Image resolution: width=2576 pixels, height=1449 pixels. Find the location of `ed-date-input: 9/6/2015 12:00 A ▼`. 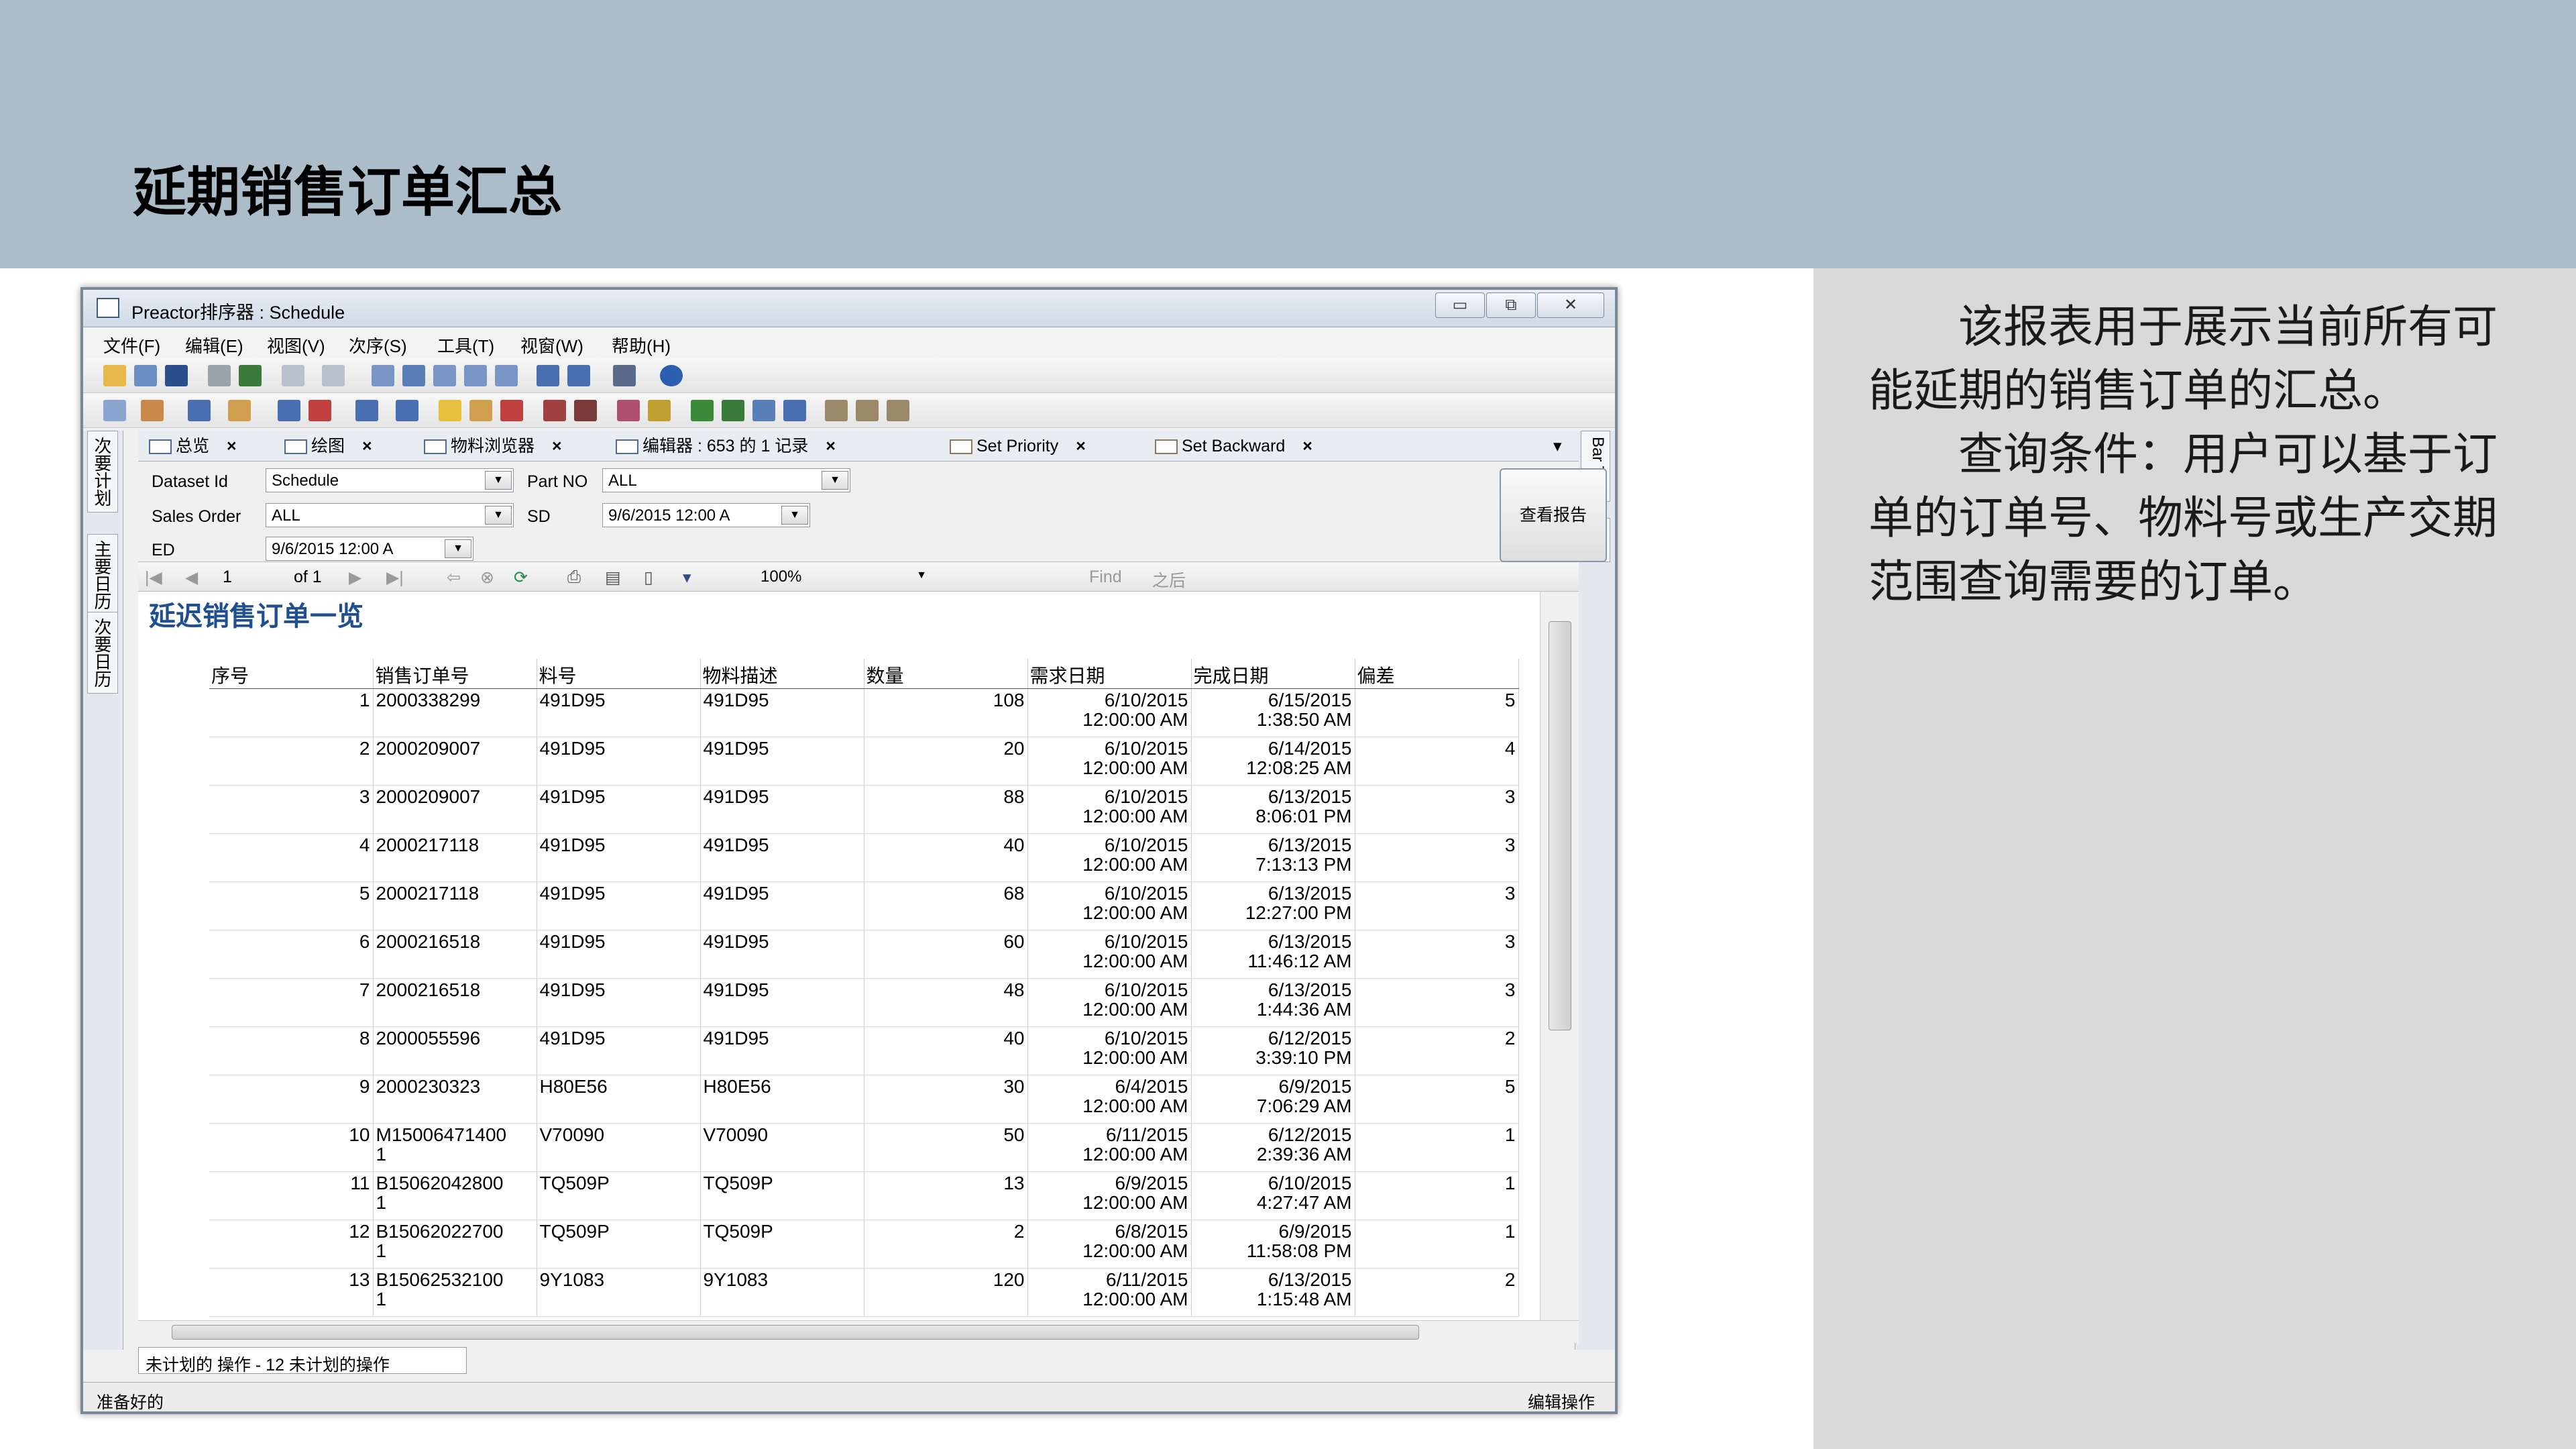

ed-date-input: 9/6/2015 12:00 A ▼ is located at coordinates (369, 549).